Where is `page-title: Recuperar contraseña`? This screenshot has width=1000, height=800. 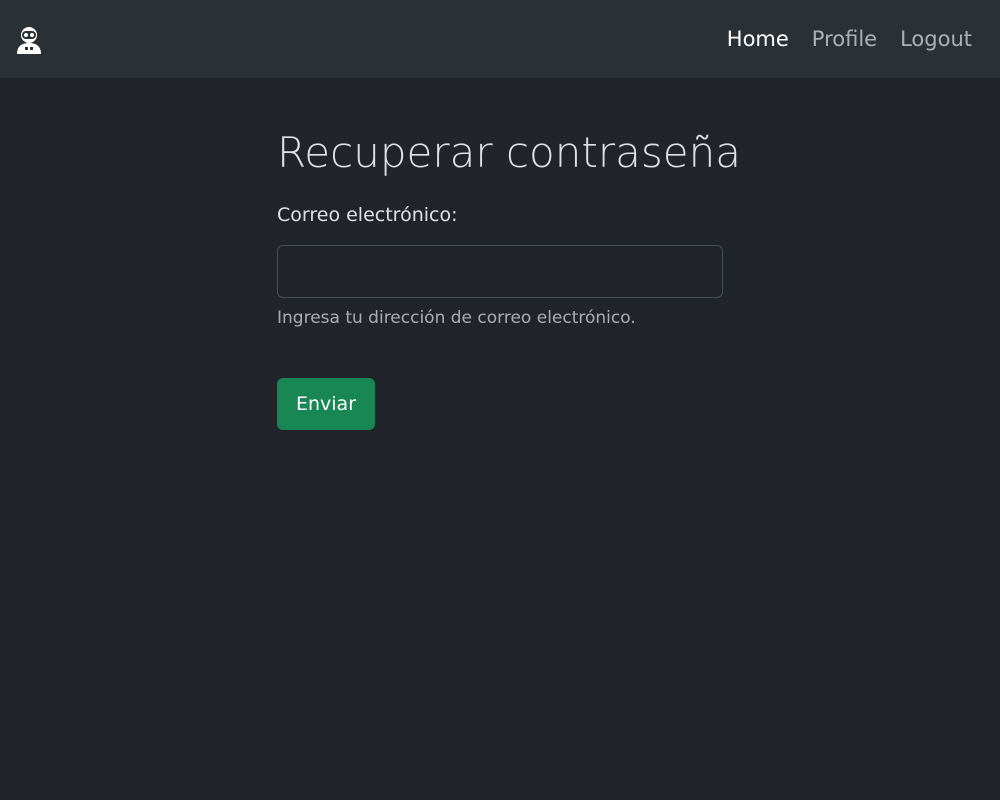
page-title: Recuperar contraseña is located at coordinates (509, 152).